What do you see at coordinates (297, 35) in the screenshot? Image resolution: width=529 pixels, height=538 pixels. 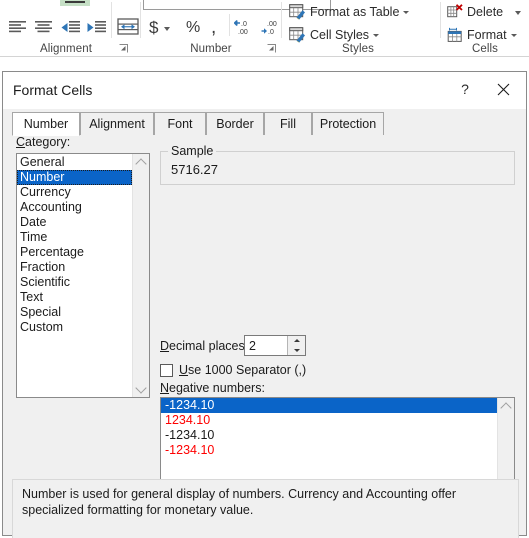 I see `cell-styles-icon` at bounding box center [297, 35].